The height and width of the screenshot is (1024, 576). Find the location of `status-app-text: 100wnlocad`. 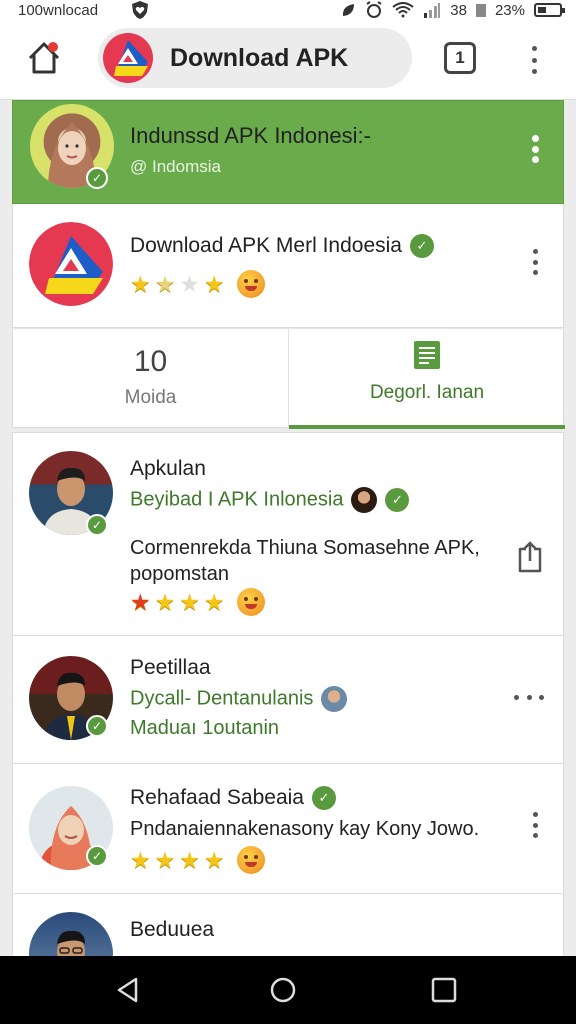

status-app-text: 100wnlocad is located at coordinates (58, 10).